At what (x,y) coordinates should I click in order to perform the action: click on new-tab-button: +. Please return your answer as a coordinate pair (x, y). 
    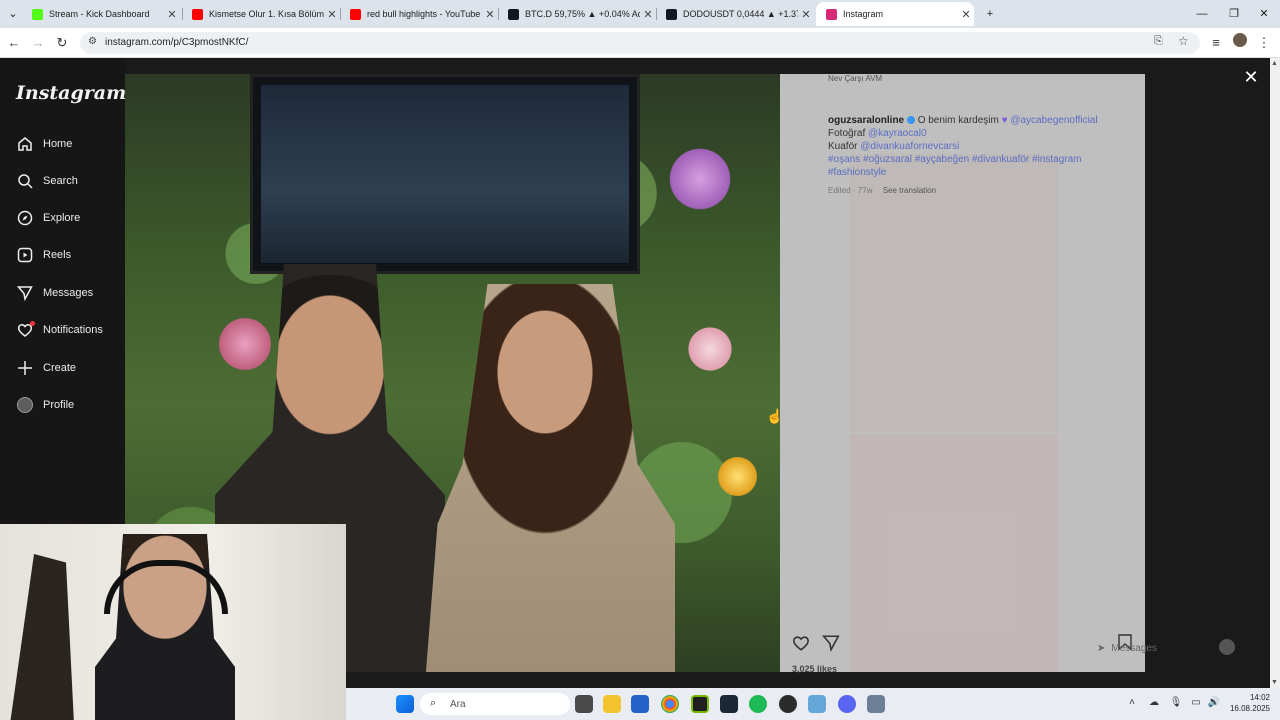
    Looking at the image, I should click on (990, 14).